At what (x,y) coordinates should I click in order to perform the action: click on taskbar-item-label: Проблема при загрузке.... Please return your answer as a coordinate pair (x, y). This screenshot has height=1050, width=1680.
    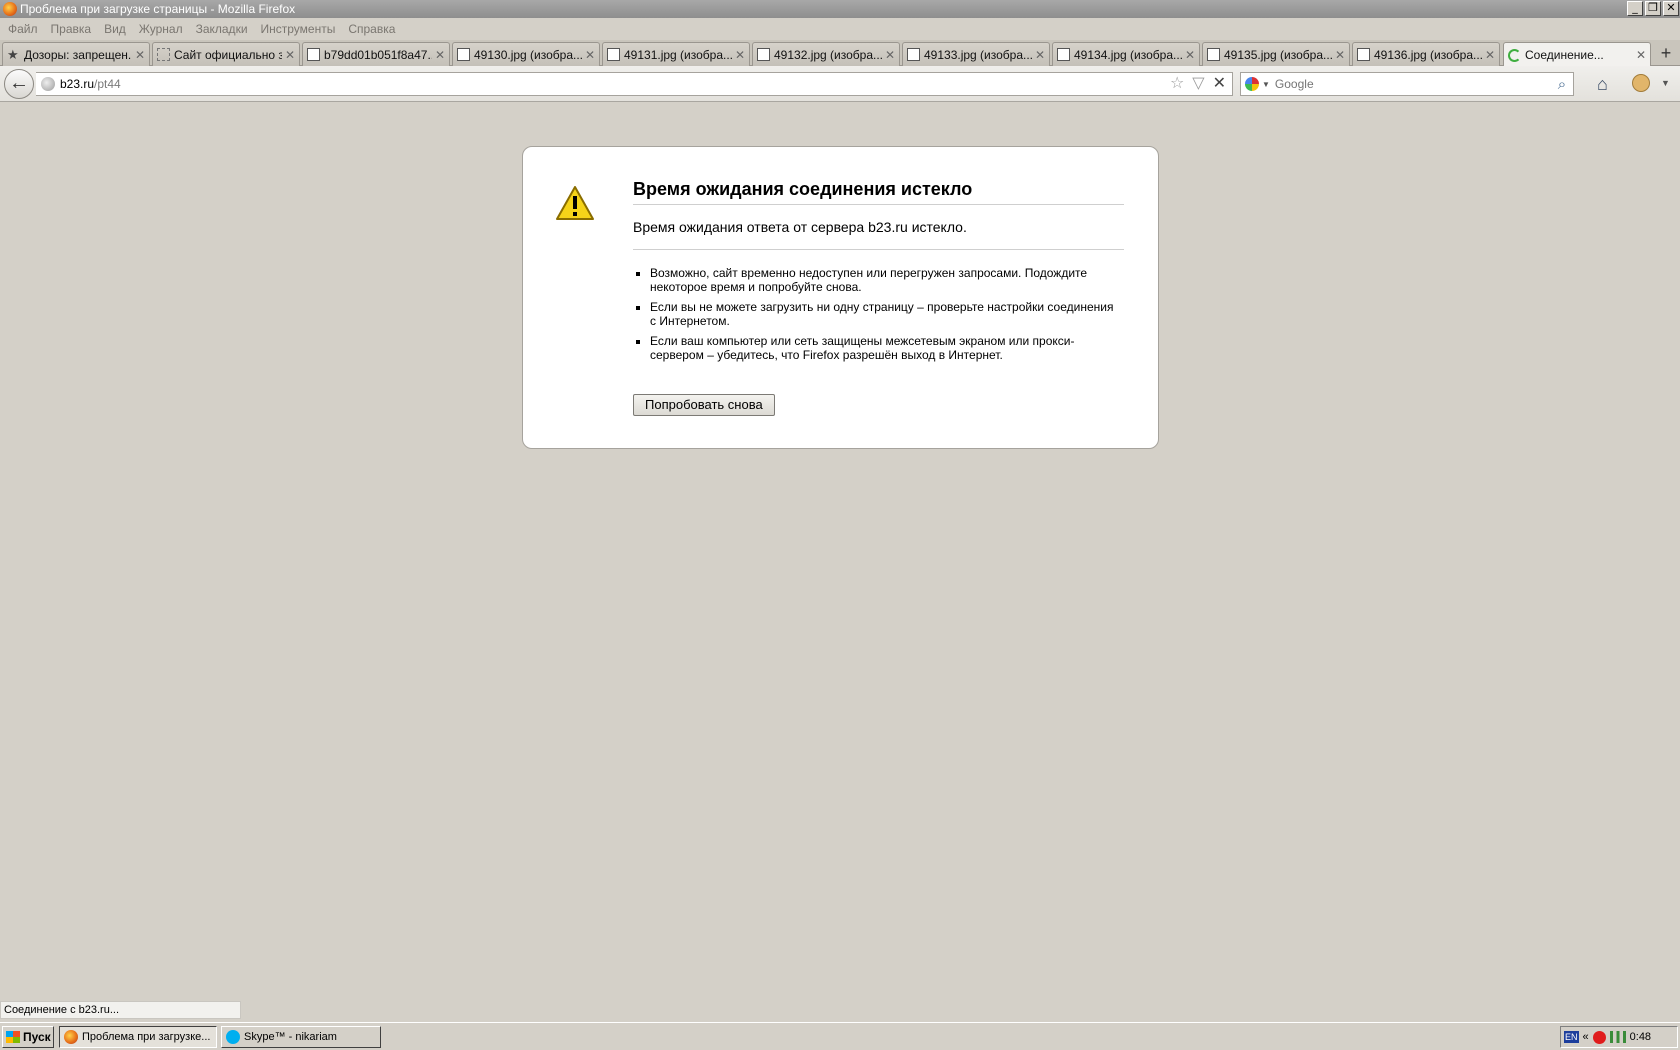
    Looking at the image, I should click on (146, 1037).